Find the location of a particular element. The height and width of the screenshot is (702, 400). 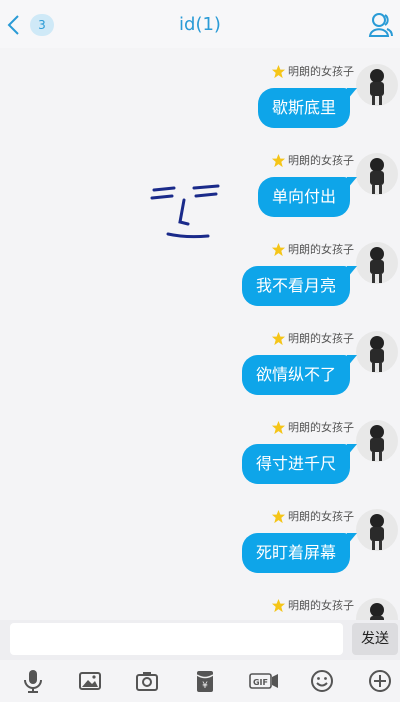

message-item: 明朗的女孩子 得寸进千尺 is located at coordinates (200, 449).